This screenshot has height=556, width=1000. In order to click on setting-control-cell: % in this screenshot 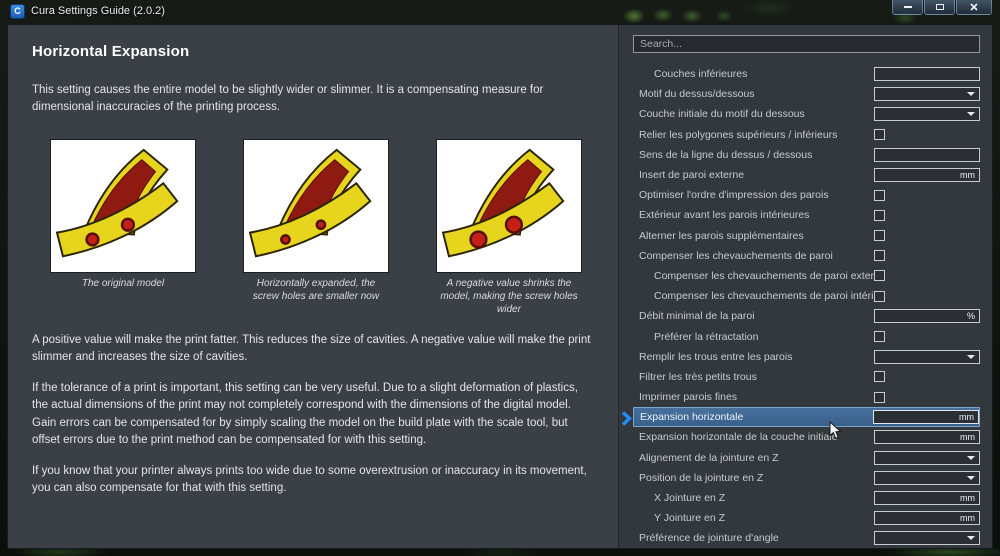, I will do `click(927, 316)`.